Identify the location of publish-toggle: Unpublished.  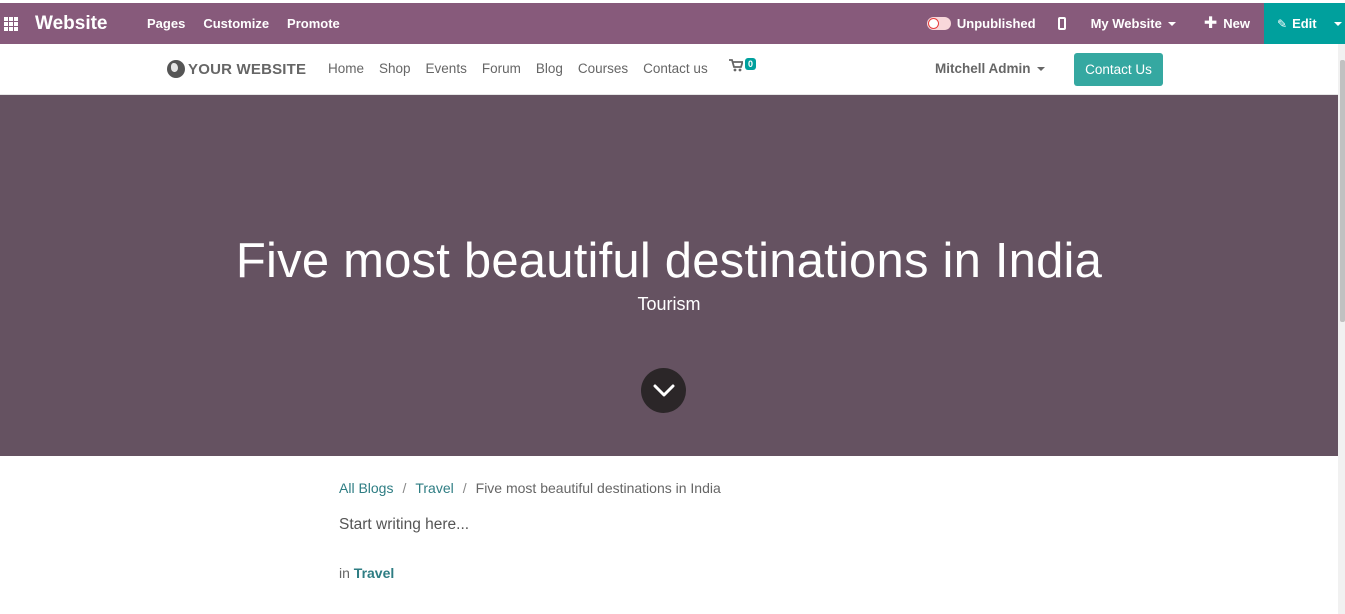
(981, 23).